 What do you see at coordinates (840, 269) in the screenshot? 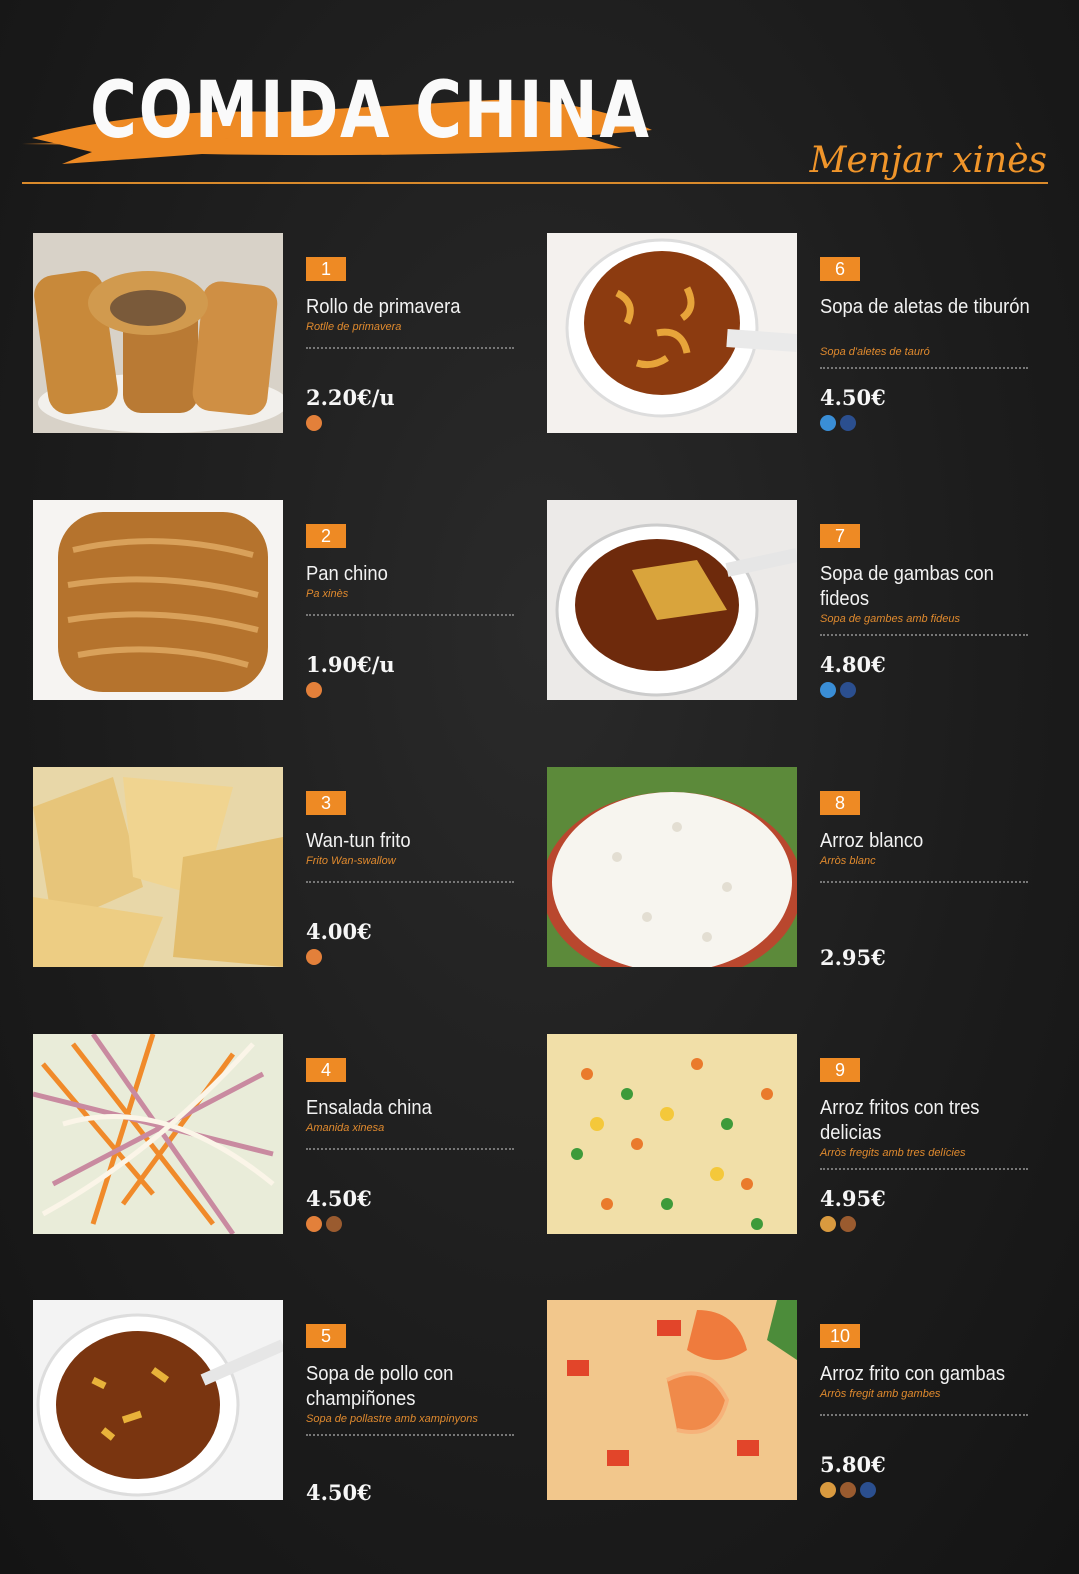
I see `item-number-badge: 6` at bounding box center [840, 269].